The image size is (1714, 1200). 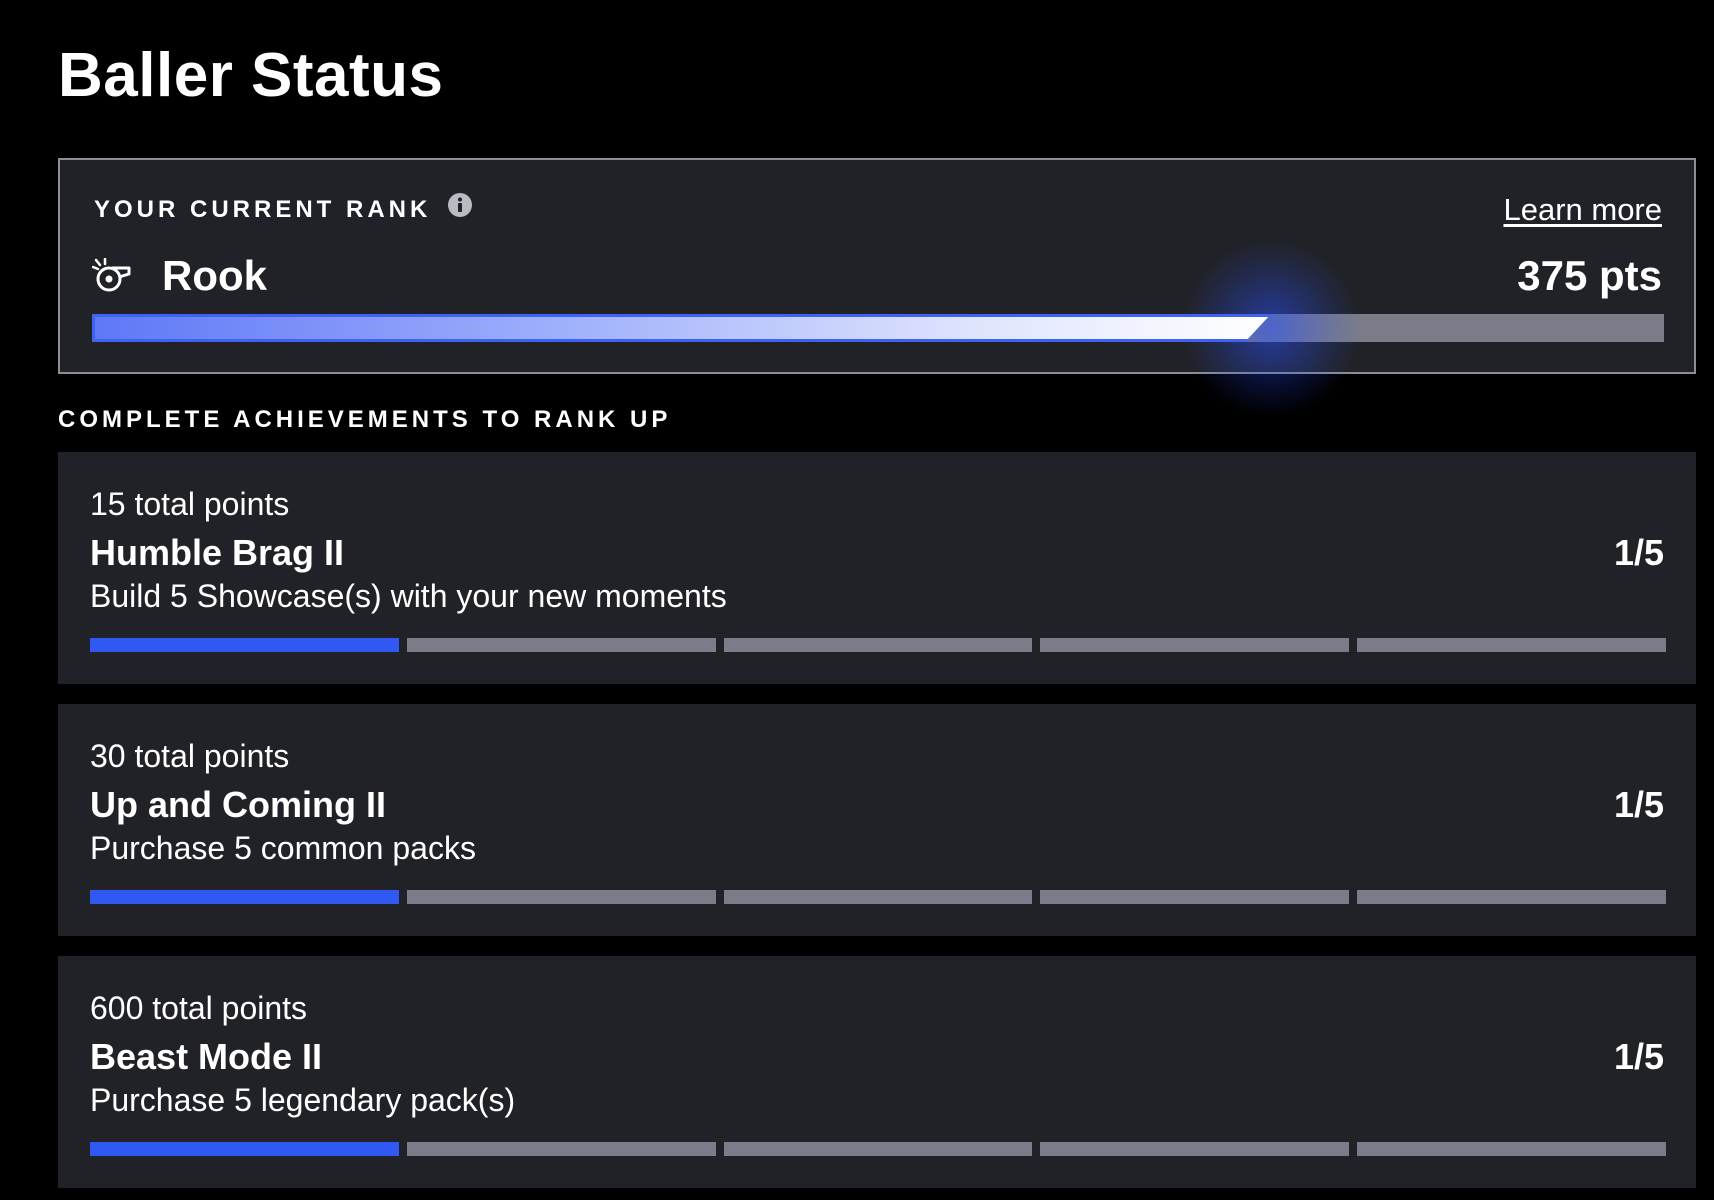 What do you see at coordinates (251, 75) in the screenshot?
I see `page-title: Baller Status` at bounding box center [251, 75].